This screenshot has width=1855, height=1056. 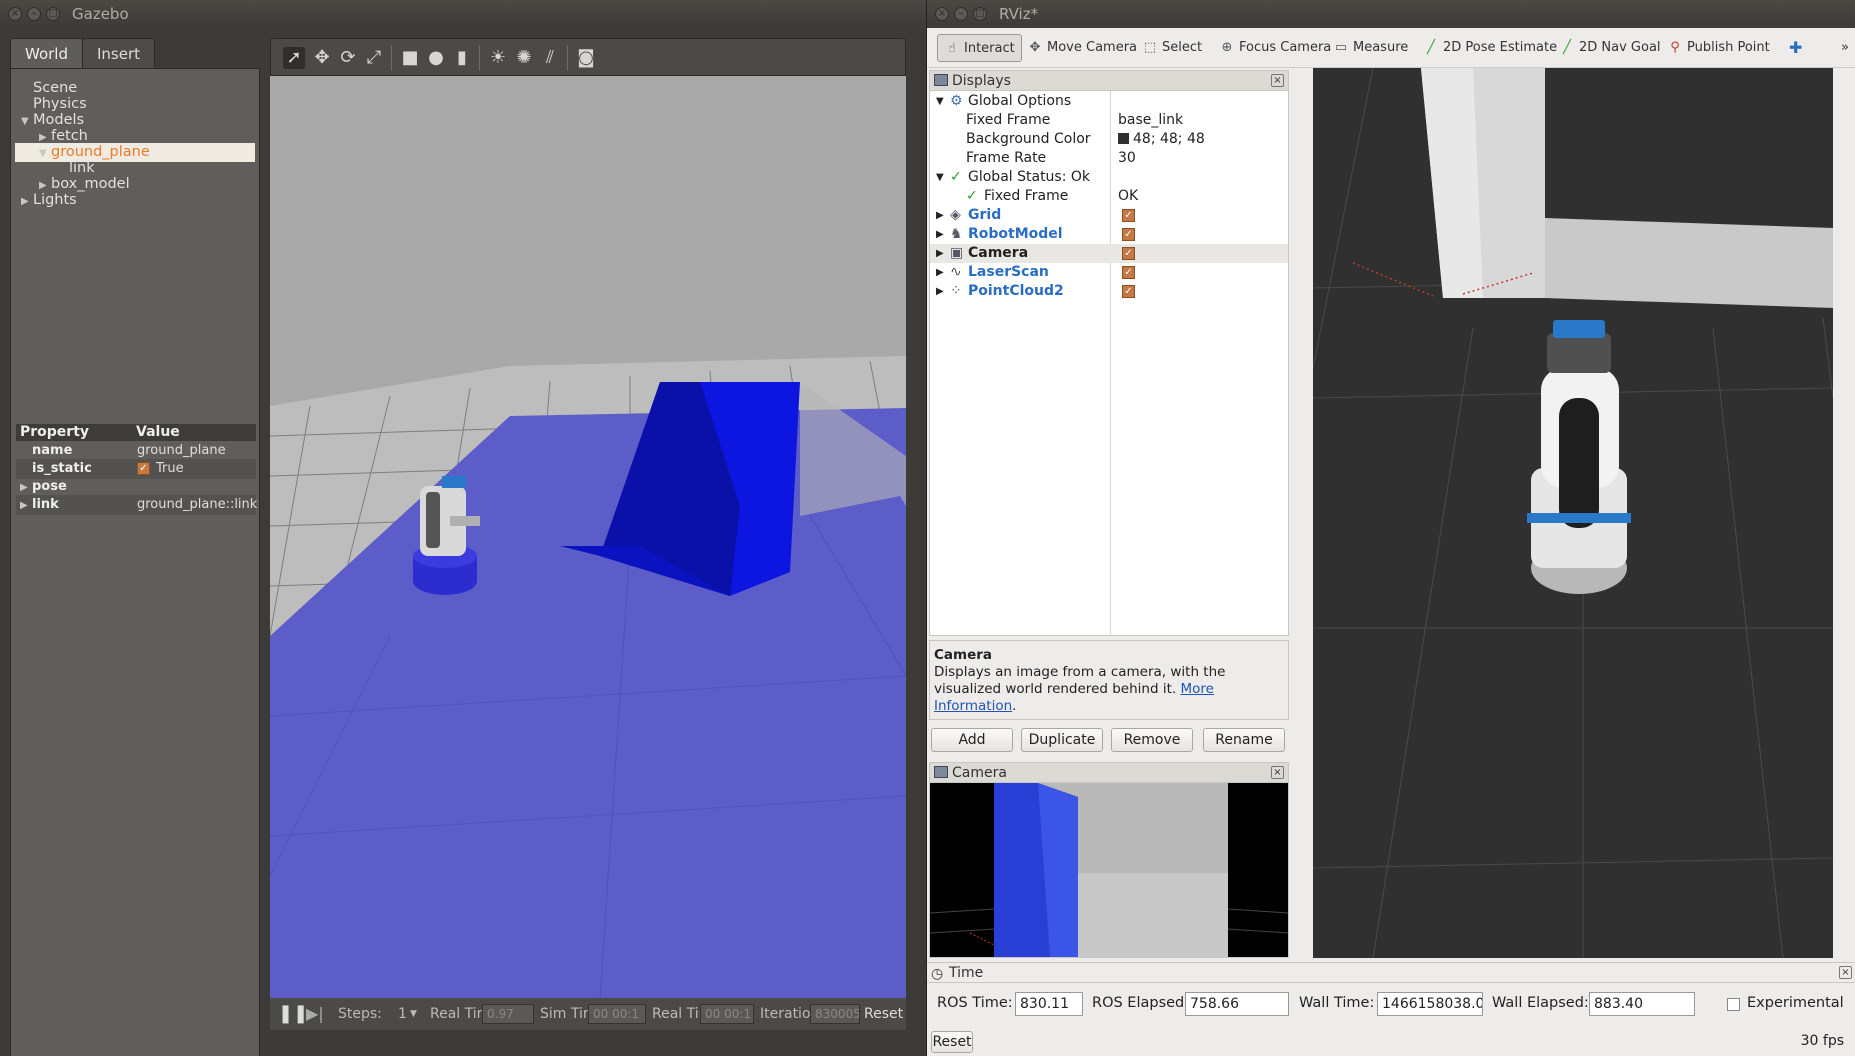 What do you see at coordinates (462, 58) in the screenshot?
I see `cylinder-shape-icon: ▮` at bounding box center [462, 58].